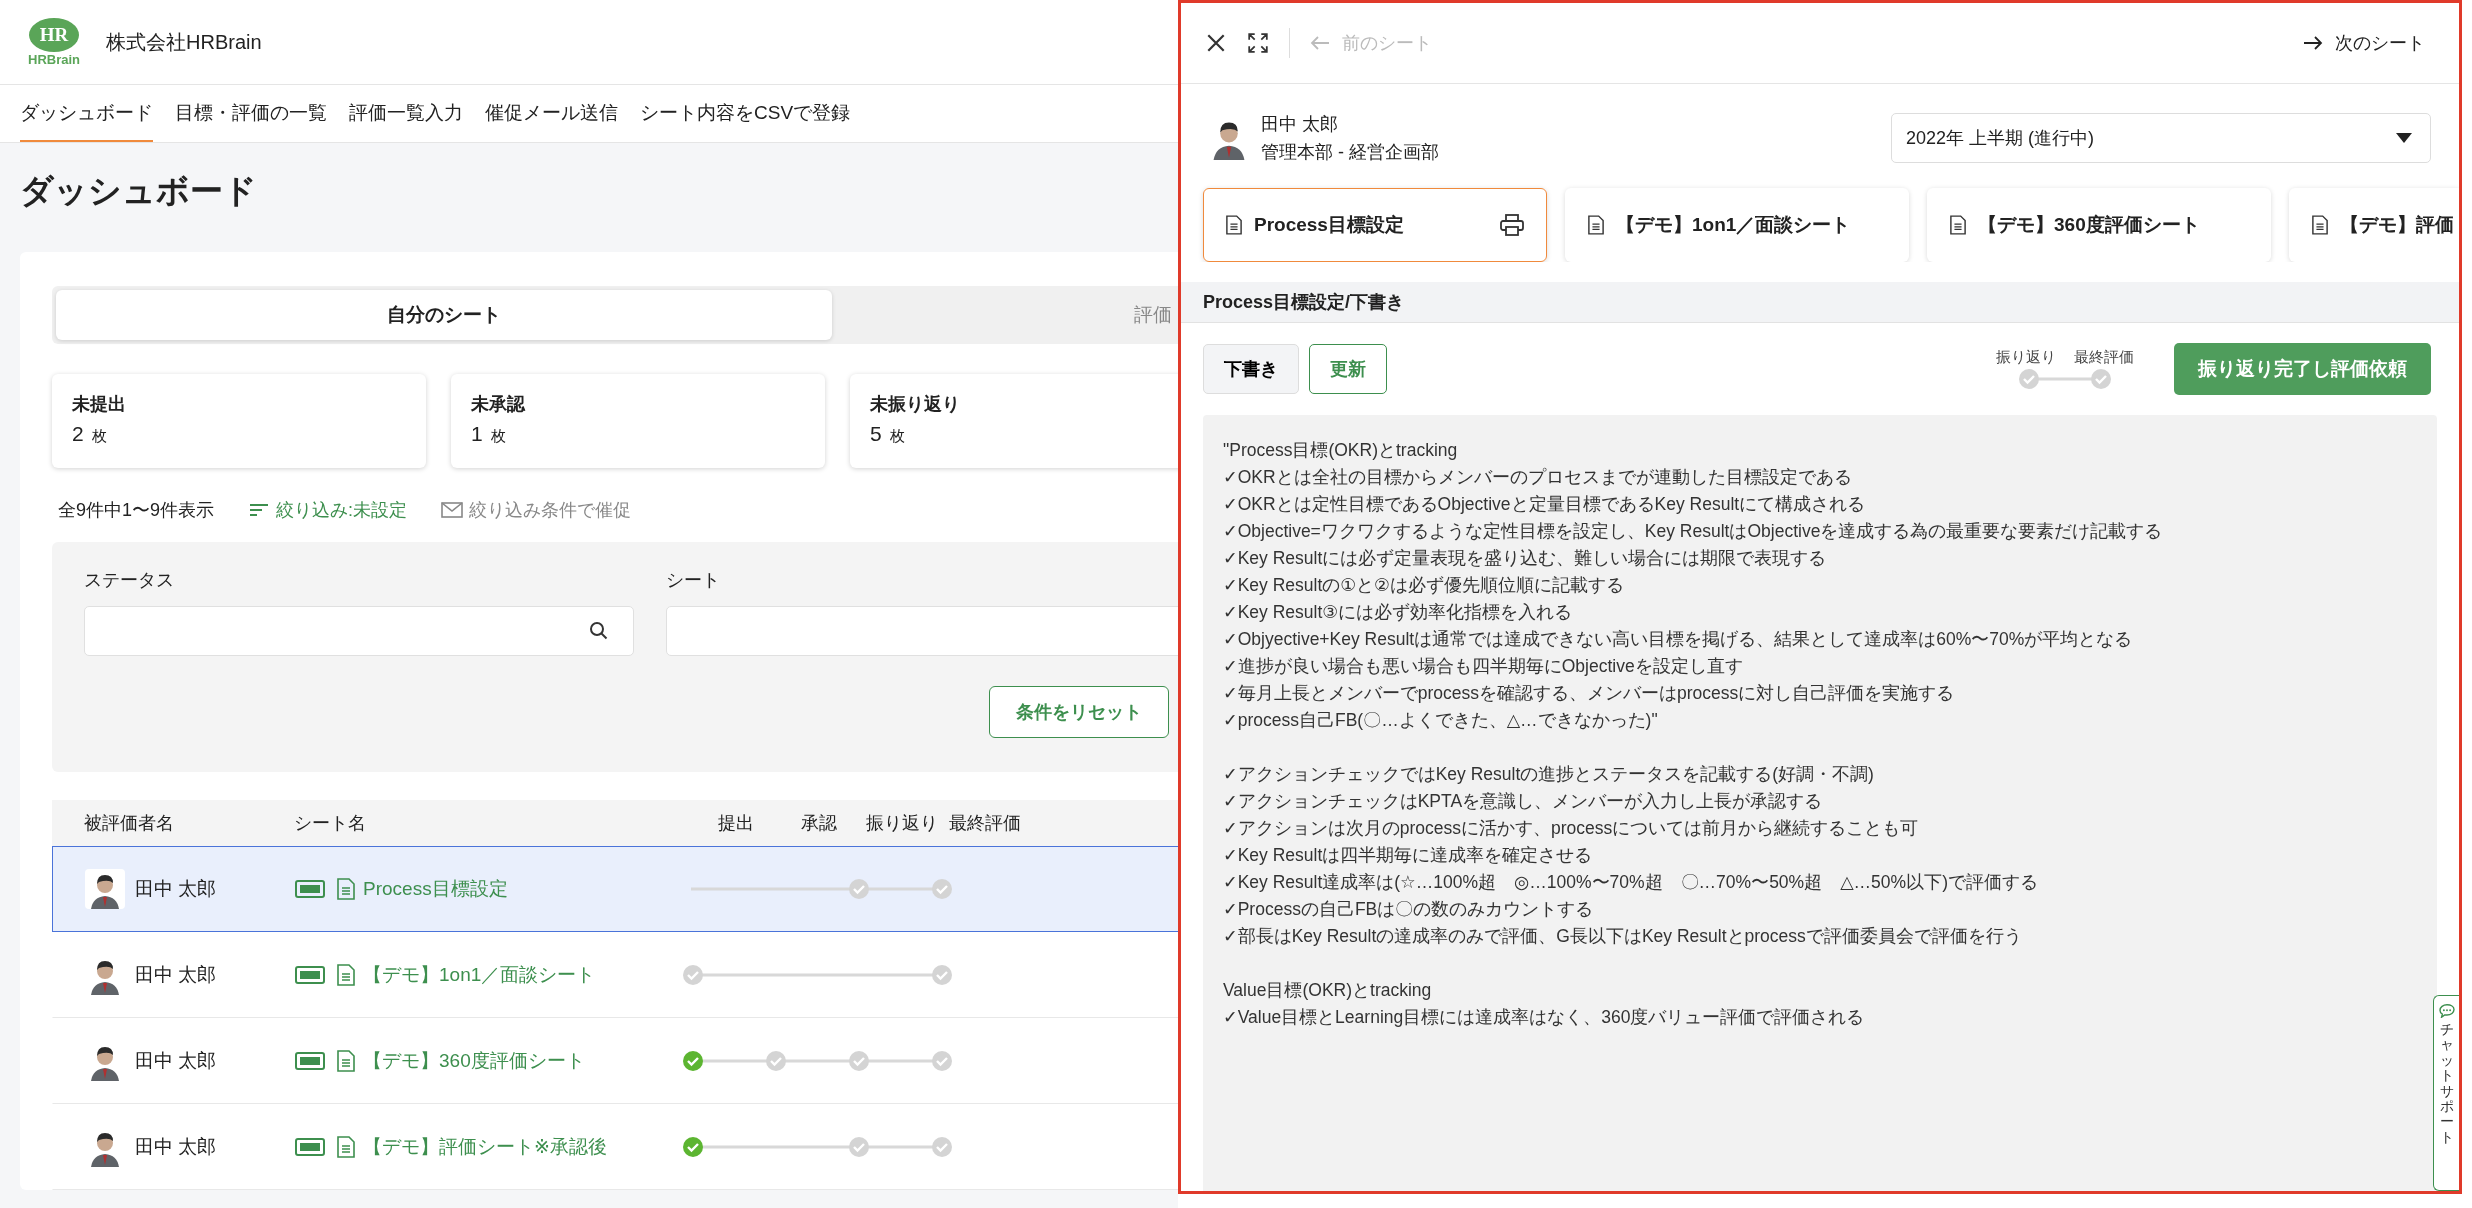 Image resolution: width=2472 pixels, height=1208 pixels. I want to click on content-line: ✓進捗が良い場合も悪い場合も四半期毎にObjectiveを設定し直す, so click(1483, 666).